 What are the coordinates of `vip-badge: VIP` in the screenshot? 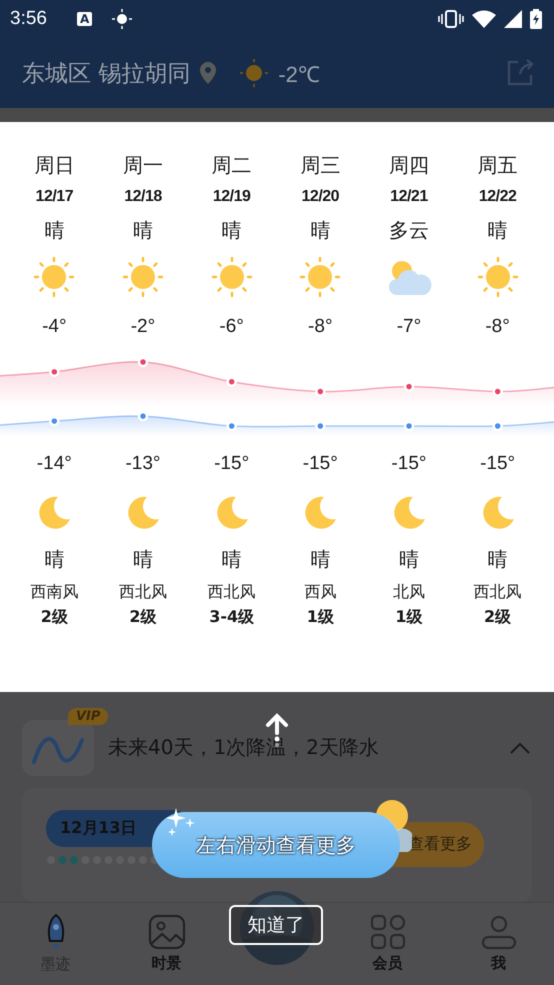 It's located at (88, 716).